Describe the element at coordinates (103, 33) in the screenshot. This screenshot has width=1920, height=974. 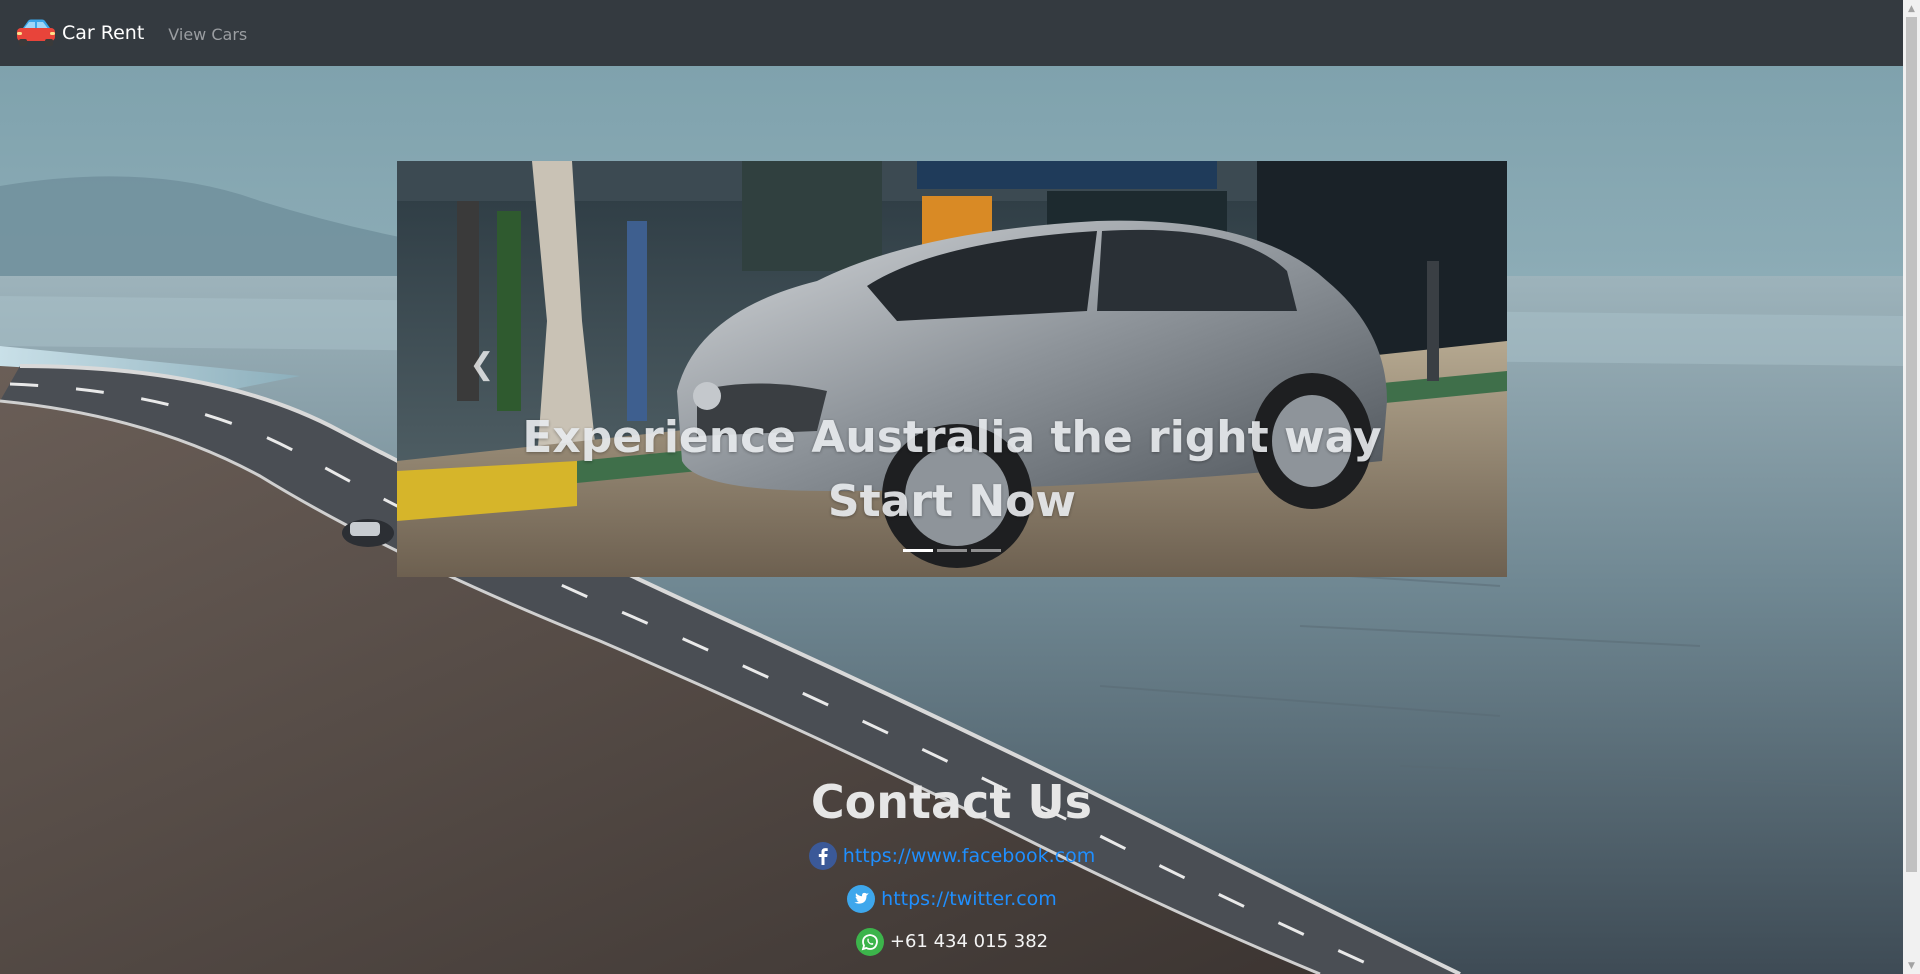
I see `brand-text: Car Rent` at that location.